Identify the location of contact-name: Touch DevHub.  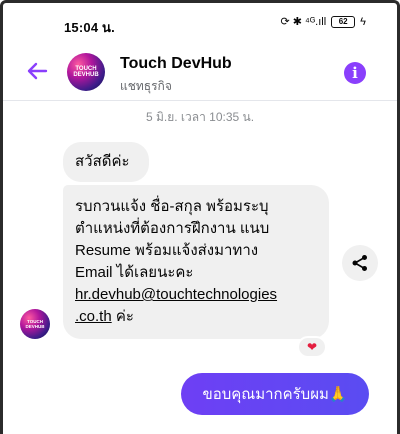
(176, 64).